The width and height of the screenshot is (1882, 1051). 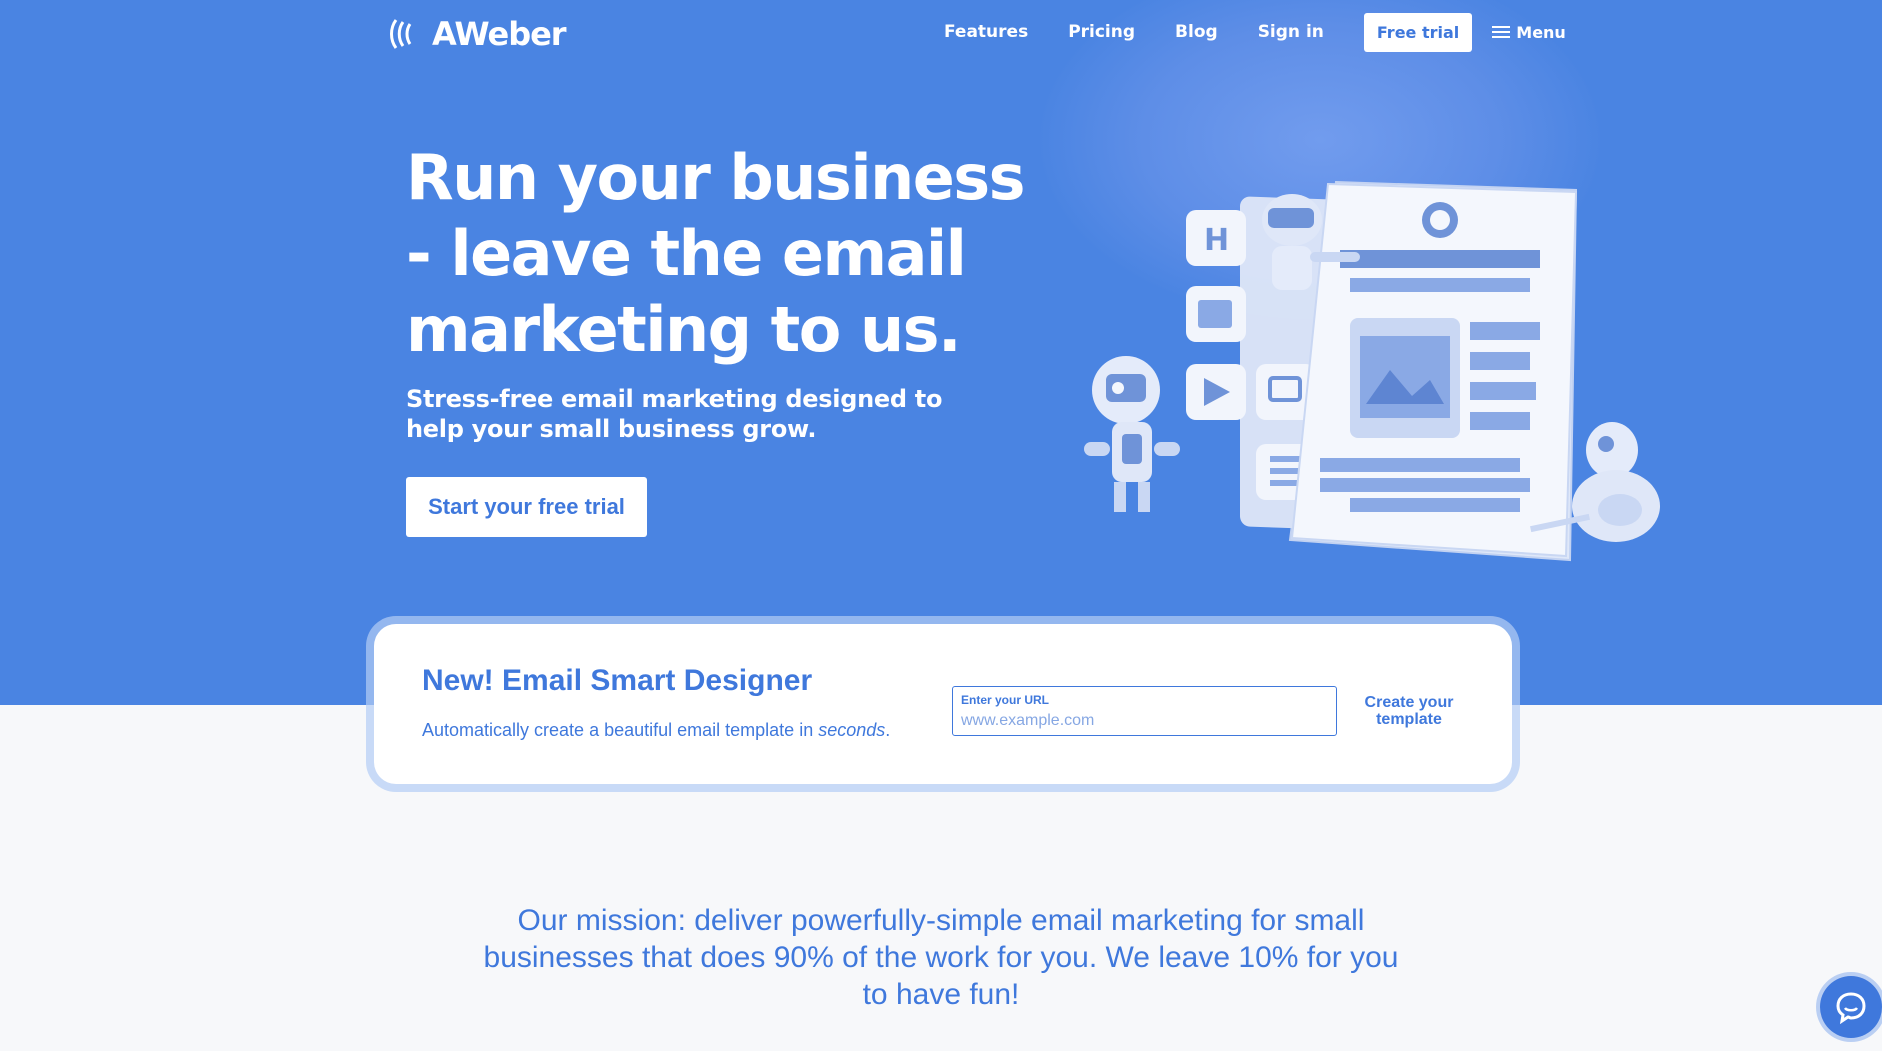 What do you see at coordinates (888, 730) in the screenshot?
I see `subtitle-suffix: .` at bounding box center [888, 730].